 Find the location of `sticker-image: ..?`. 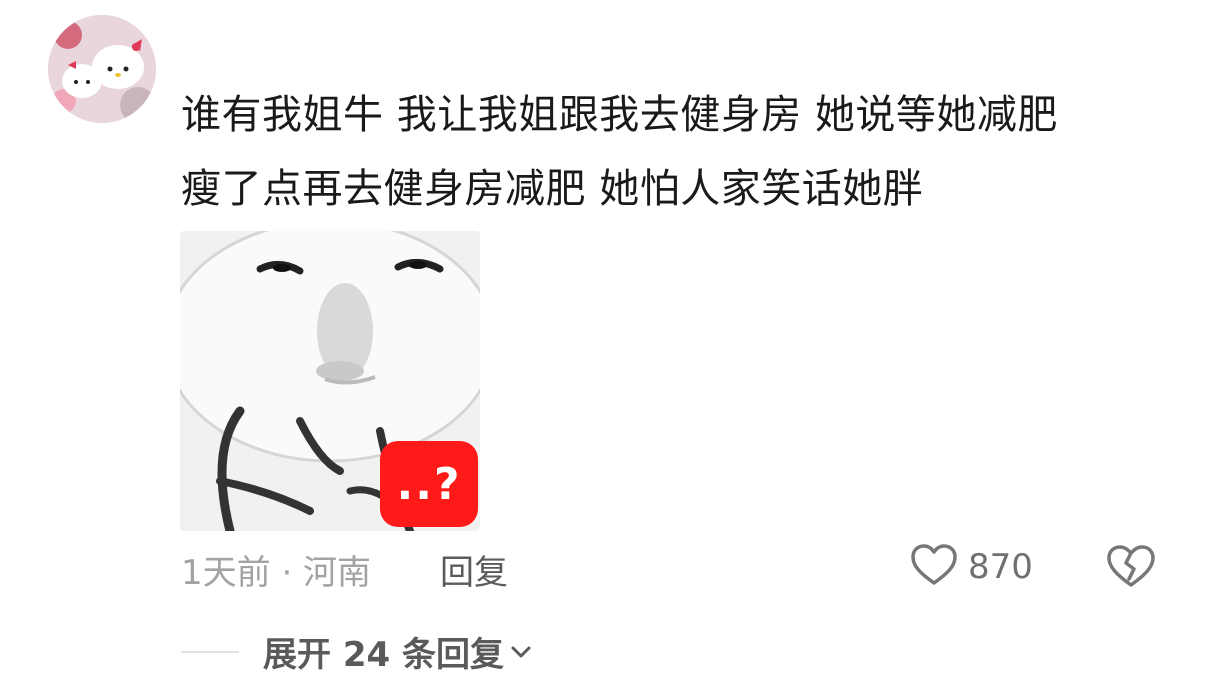

sticker-image: ..? is located at coordinates (330, 381).